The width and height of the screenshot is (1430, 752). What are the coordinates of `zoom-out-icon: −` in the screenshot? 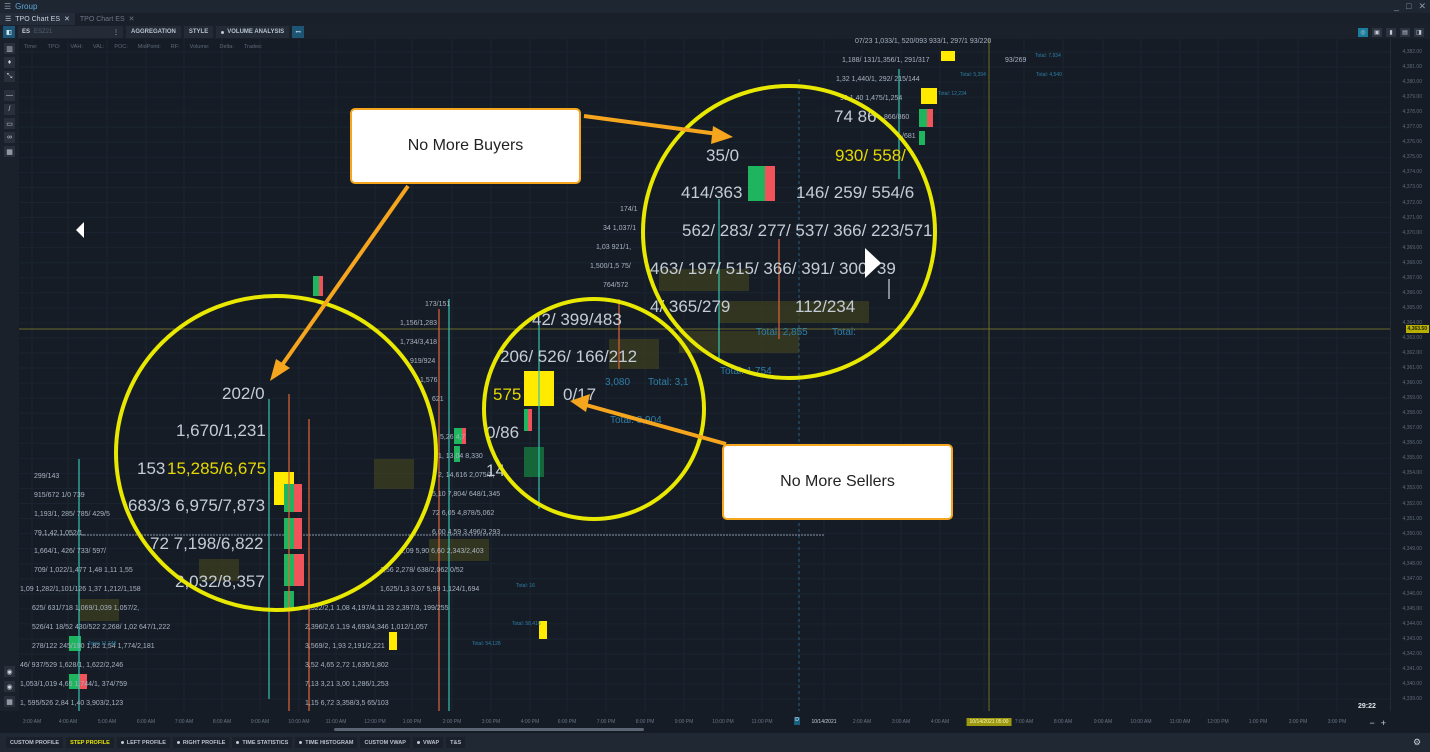 It's located at (1371, 723).